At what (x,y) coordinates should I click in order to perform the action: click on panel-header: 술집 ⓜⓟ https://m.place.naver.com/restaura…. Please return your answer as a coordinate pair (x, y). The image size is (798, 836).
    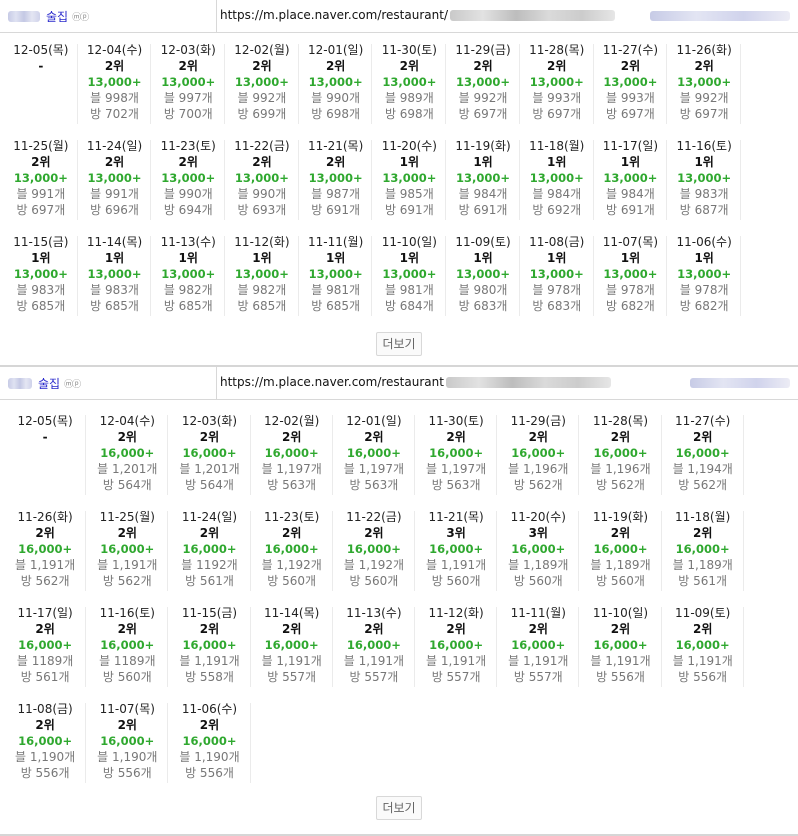
    Looking at the image, I should click on (399, 383).